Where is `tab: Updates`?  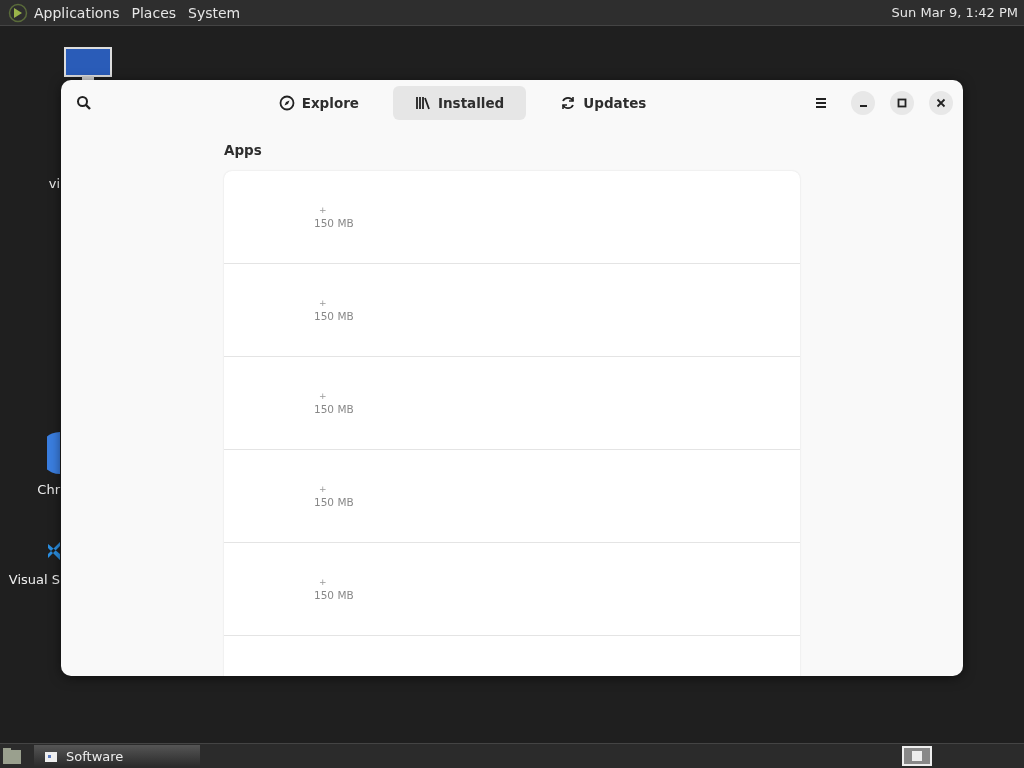
tab: Updates is located at coordinates (603, 103).